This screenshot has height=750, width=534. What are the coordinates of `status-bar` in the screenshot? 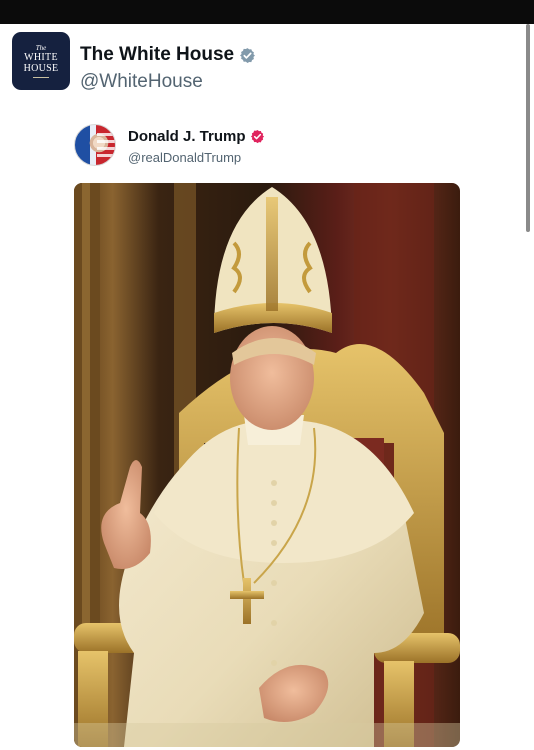 It's located at (267, 12).